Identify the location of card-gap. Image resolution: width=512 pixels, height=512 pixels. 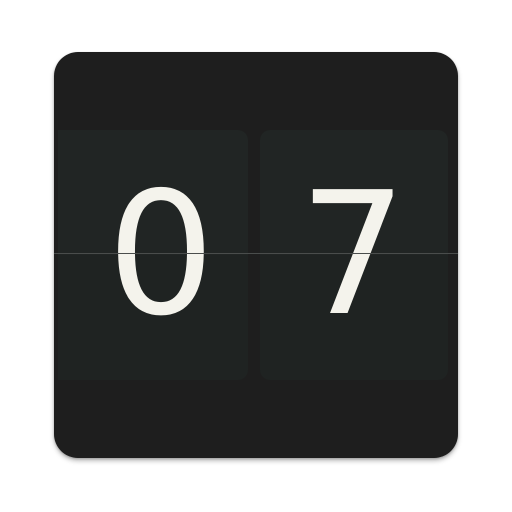
(254, 255).